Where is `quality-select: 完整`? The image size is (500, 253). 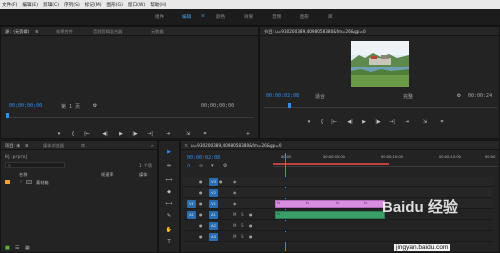
quality-select: 完整 is located at coordinates (408, 96).